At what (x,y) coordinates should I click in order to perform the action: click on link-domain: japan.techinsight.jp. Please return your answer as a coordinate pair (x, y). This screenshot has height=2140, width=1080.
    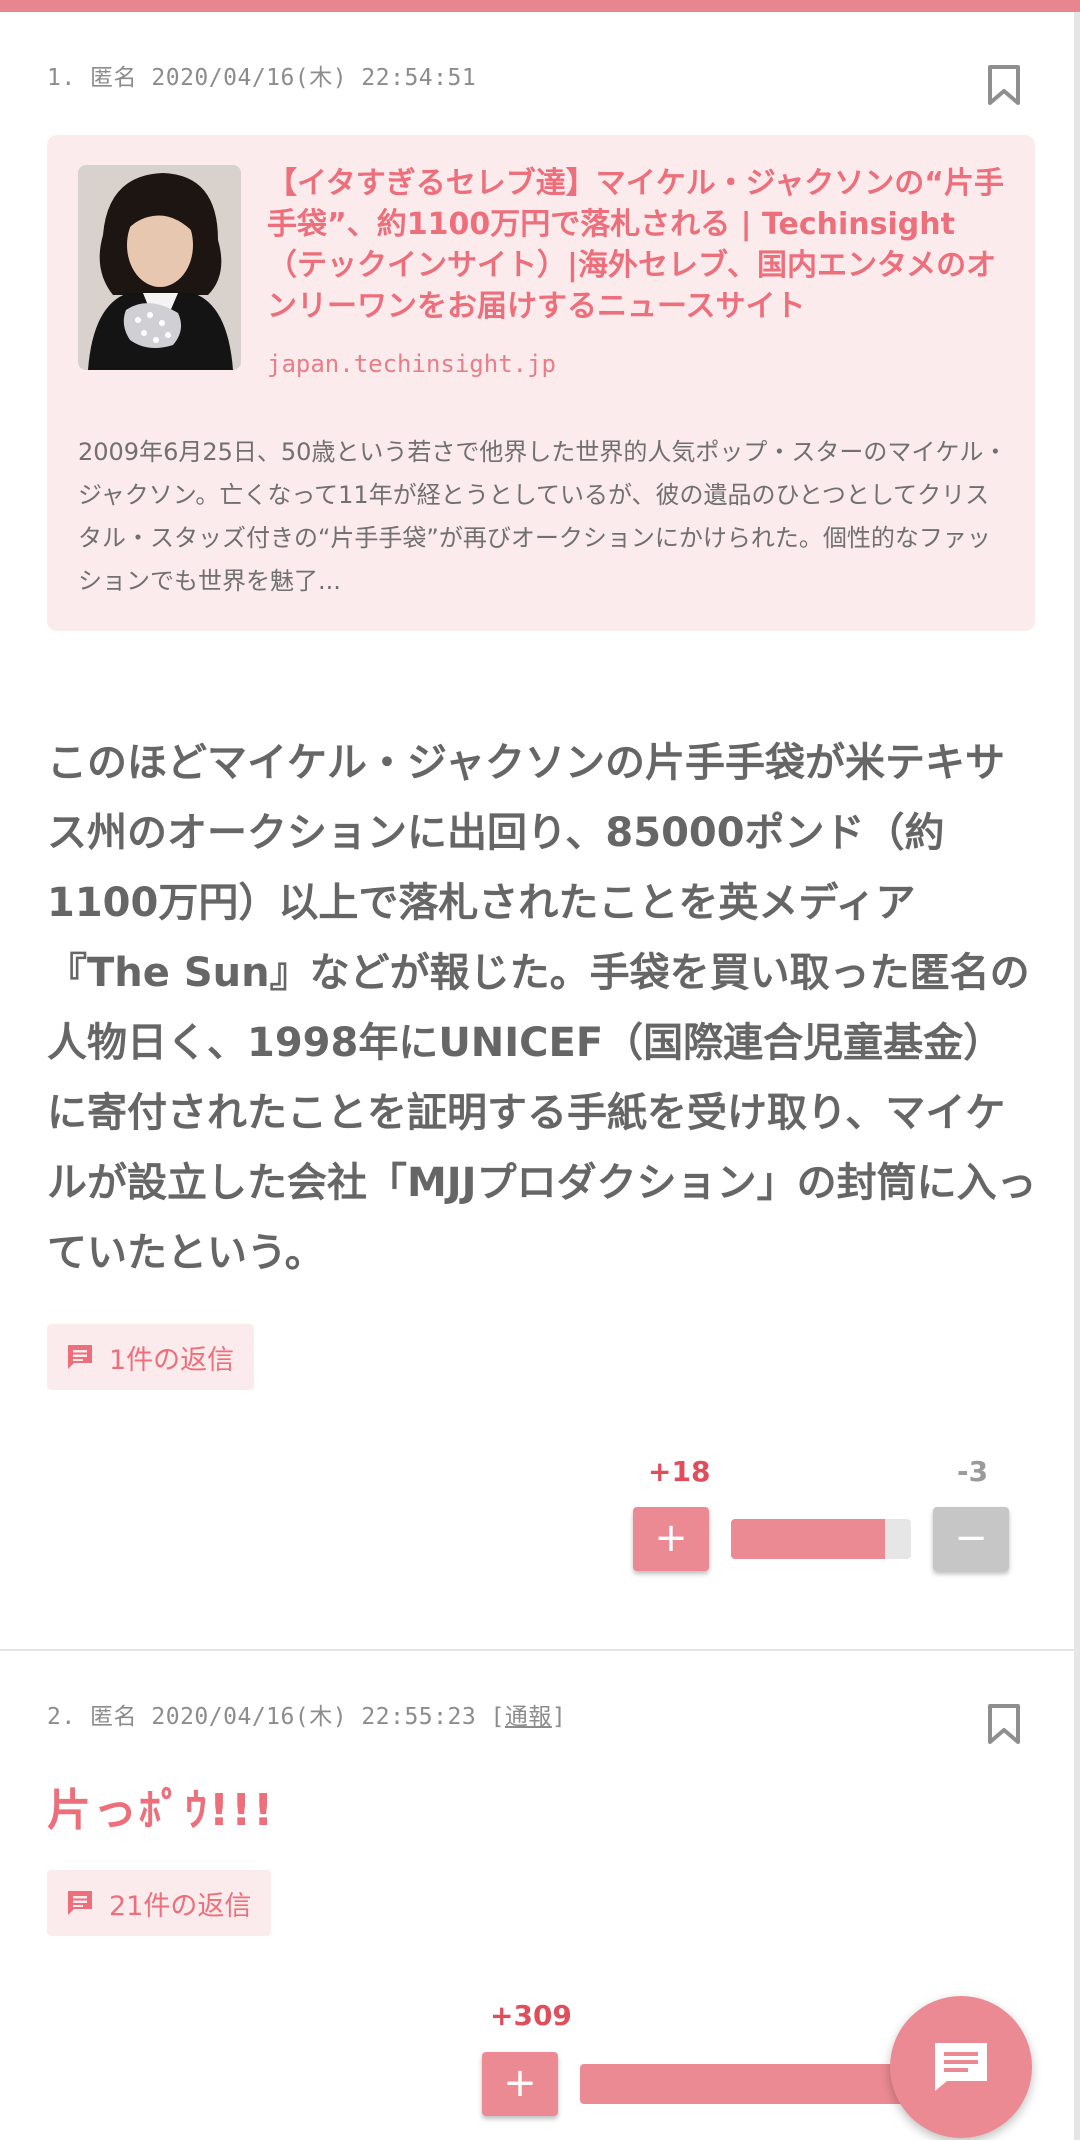
    Looking at the image, I should click on (411, 364).